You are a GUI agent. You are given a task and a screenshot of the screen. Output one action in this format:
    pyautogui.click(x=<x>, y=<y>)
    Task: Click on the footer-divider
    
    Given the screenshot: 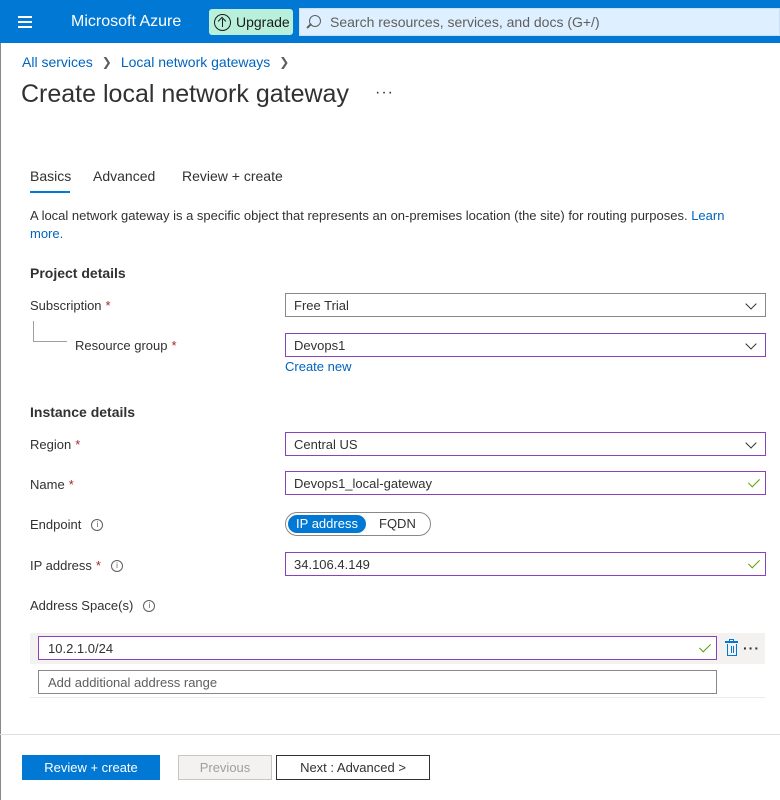 What is the action you would take?
    pyautogui.click(x=390, y=734)
    